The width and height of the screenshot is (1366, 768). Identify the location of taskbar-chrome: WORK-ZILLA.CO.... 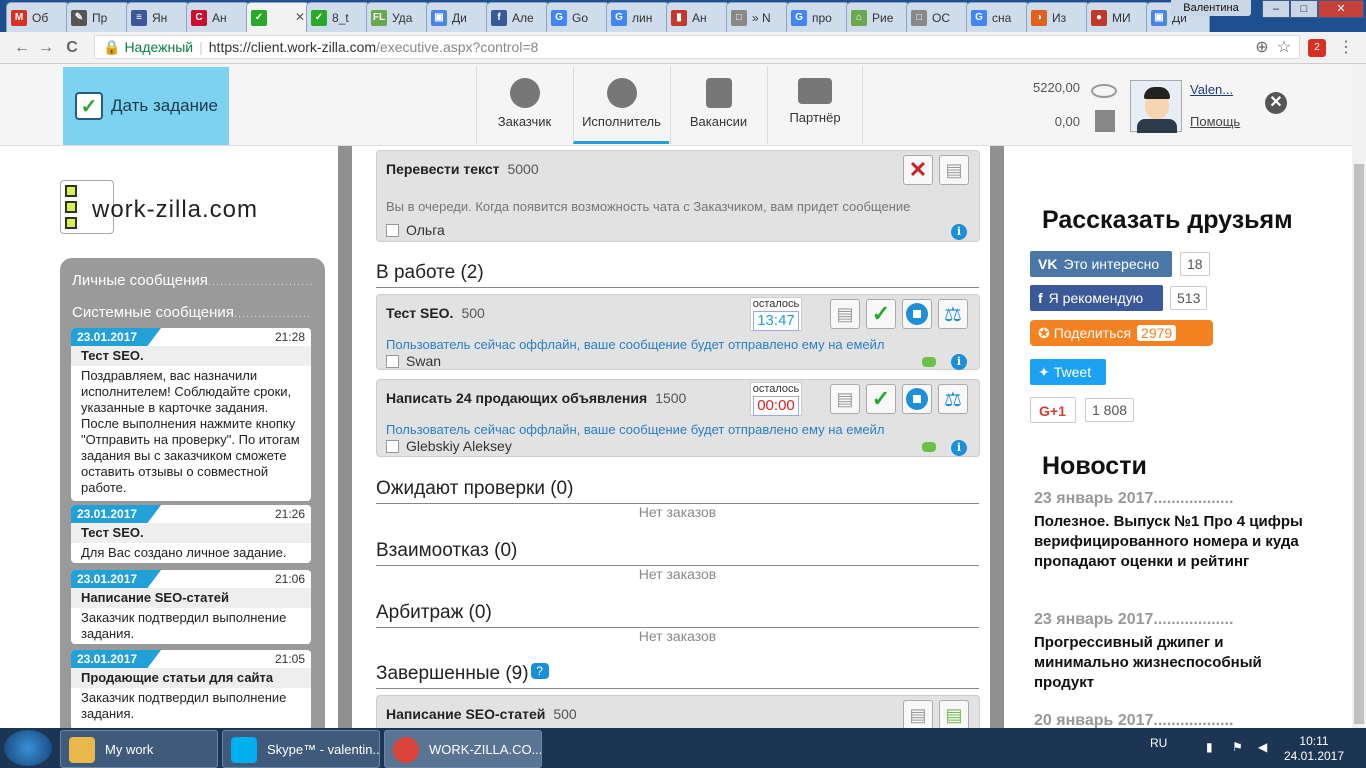
(463, 749).